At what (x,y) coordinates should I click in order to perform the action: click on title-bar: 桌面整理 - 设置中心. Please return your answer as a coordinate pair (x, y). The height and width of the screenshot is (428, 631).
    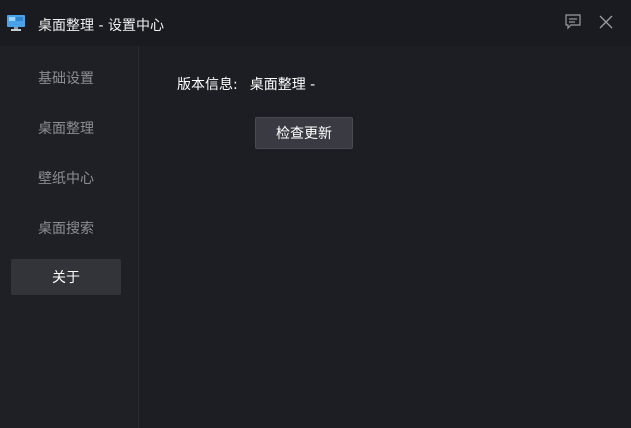
    Looking at the image, I should click on (315, 23).